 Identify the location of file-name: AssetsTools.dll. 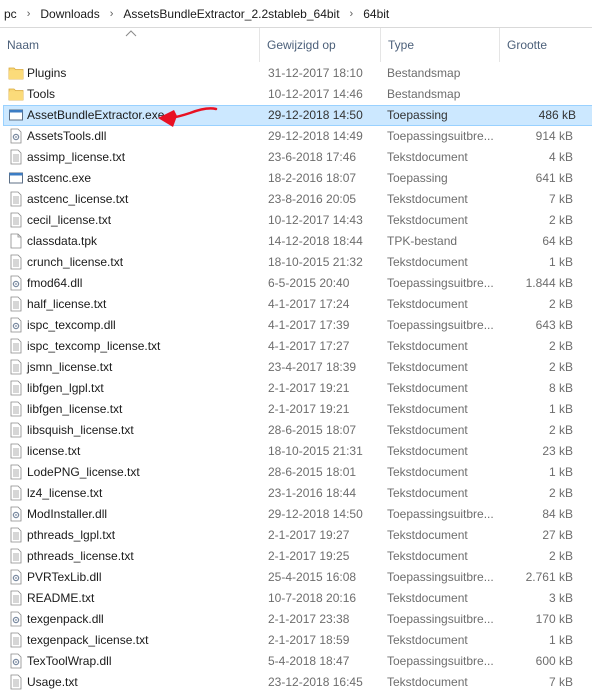
(66, 136).